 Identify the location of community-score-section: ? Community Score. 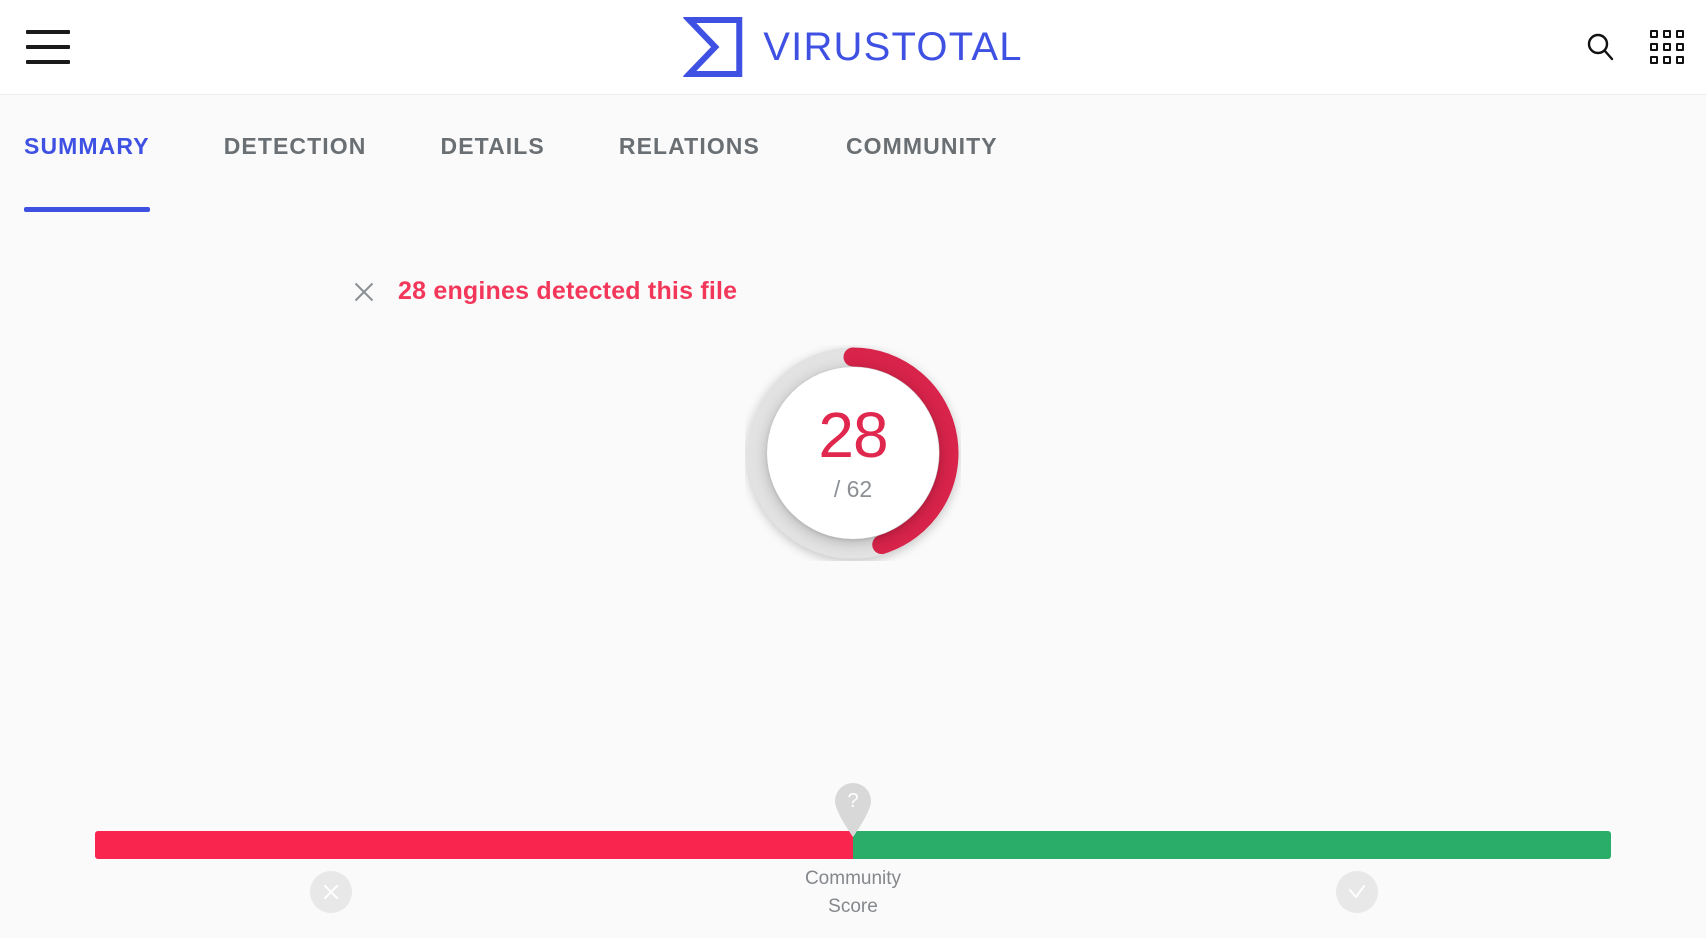
(853, 850).